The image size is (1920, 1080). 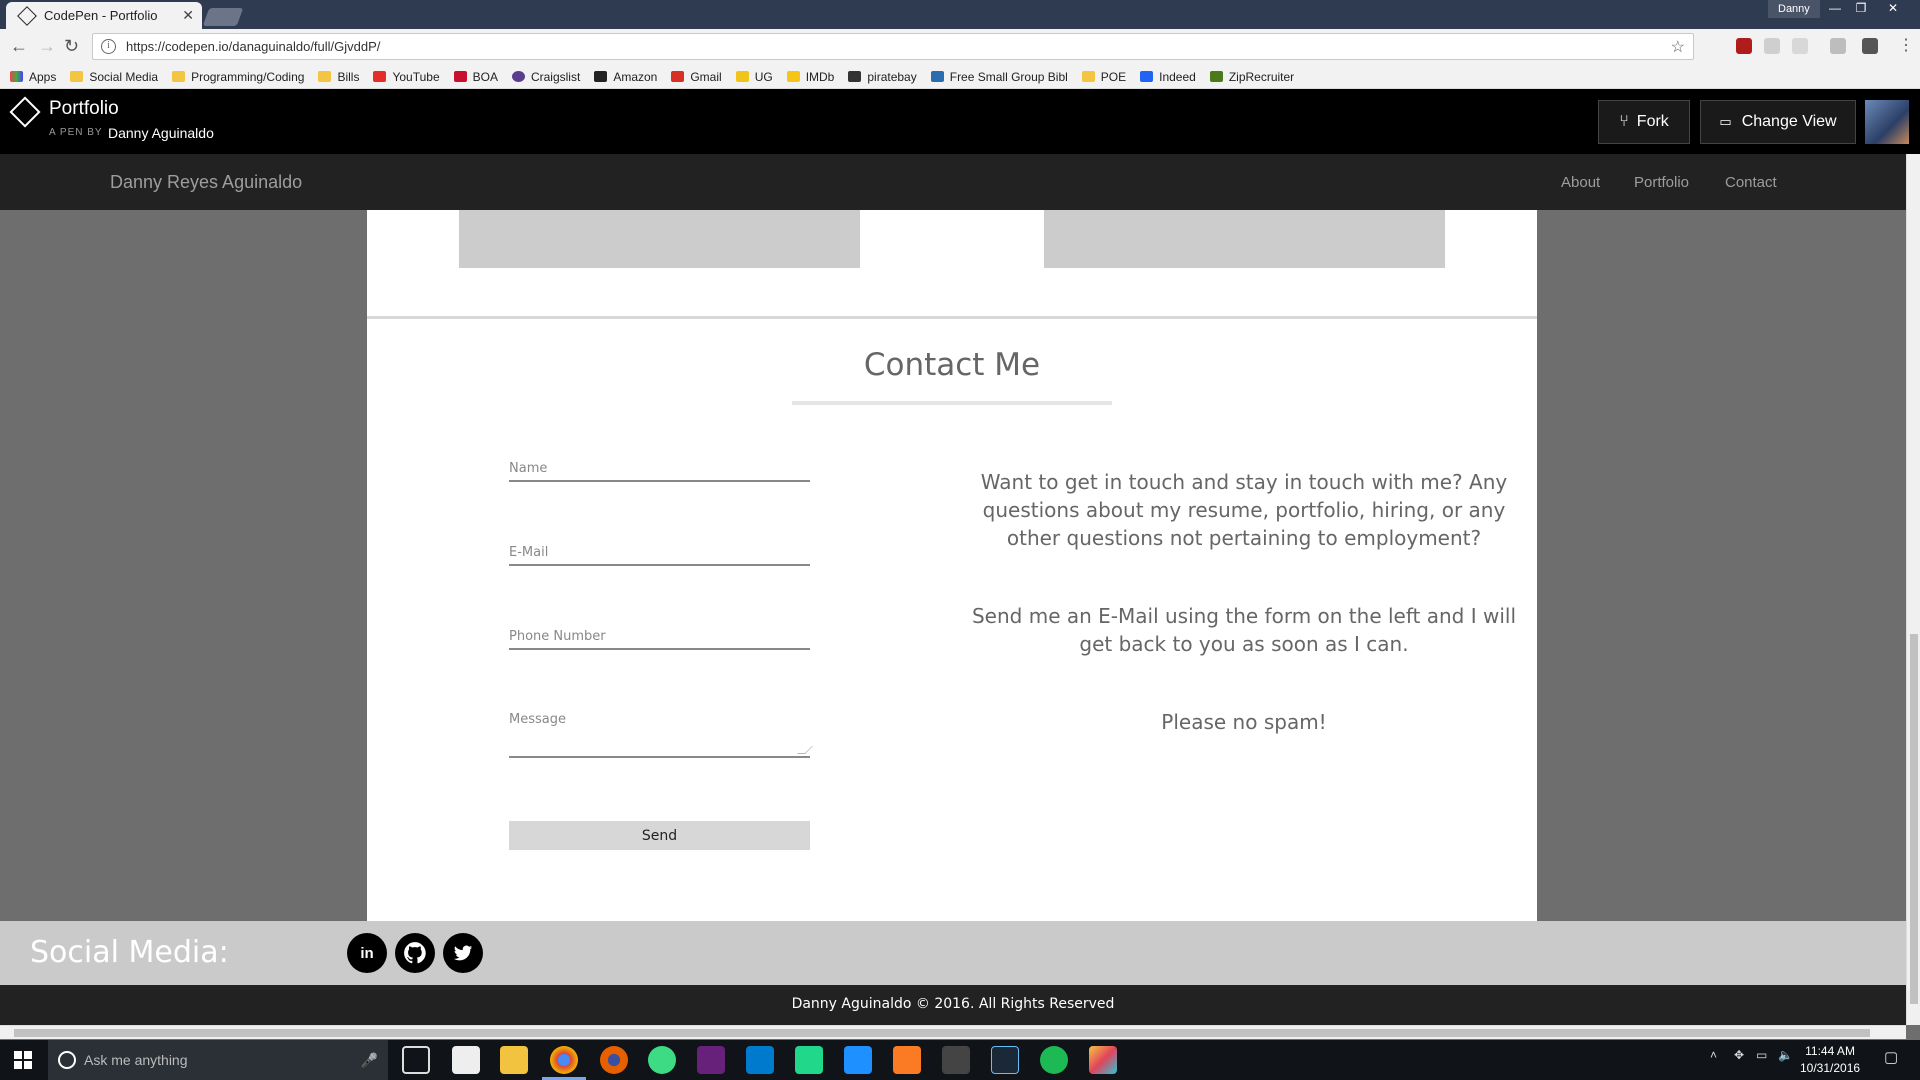 I want to click on notepad-icon, so click(x=858, y=1060).